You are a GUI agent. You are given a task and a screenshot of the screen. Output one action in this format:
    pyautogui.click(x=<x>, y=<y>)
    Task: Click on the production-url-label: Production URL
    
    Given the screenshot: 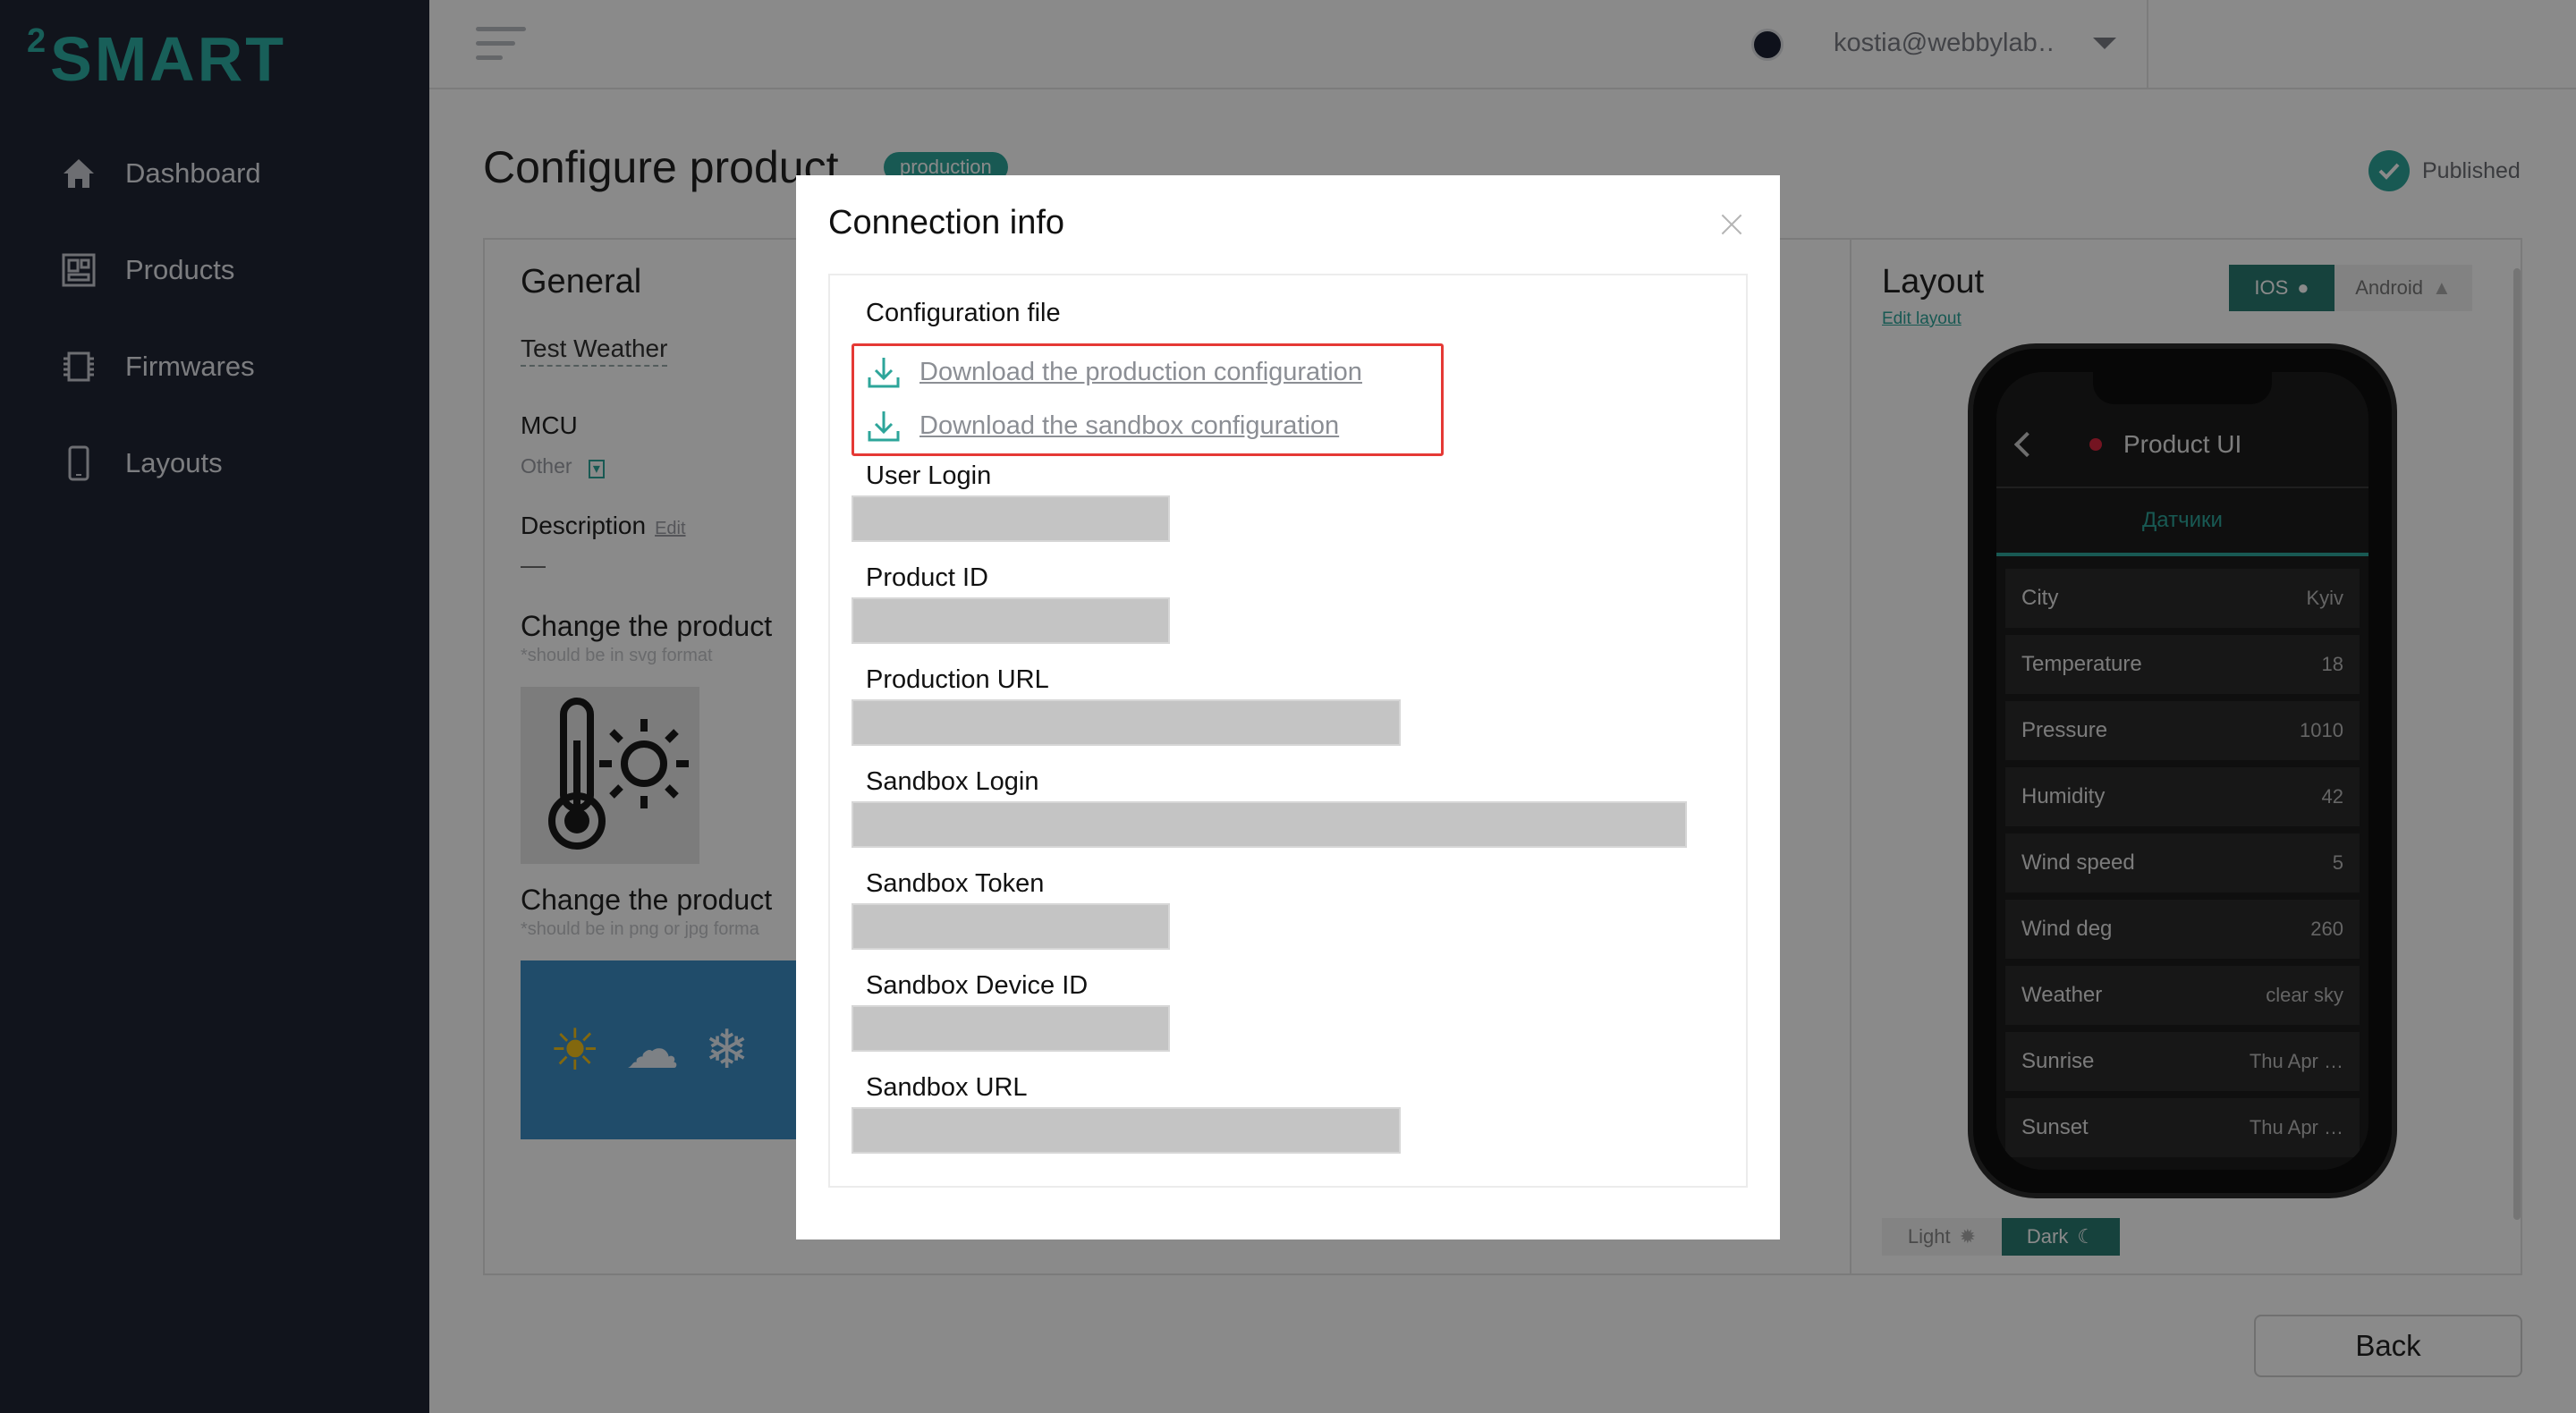 What is the action you would take?
    pyautogui.click(x=957, y=679)
    